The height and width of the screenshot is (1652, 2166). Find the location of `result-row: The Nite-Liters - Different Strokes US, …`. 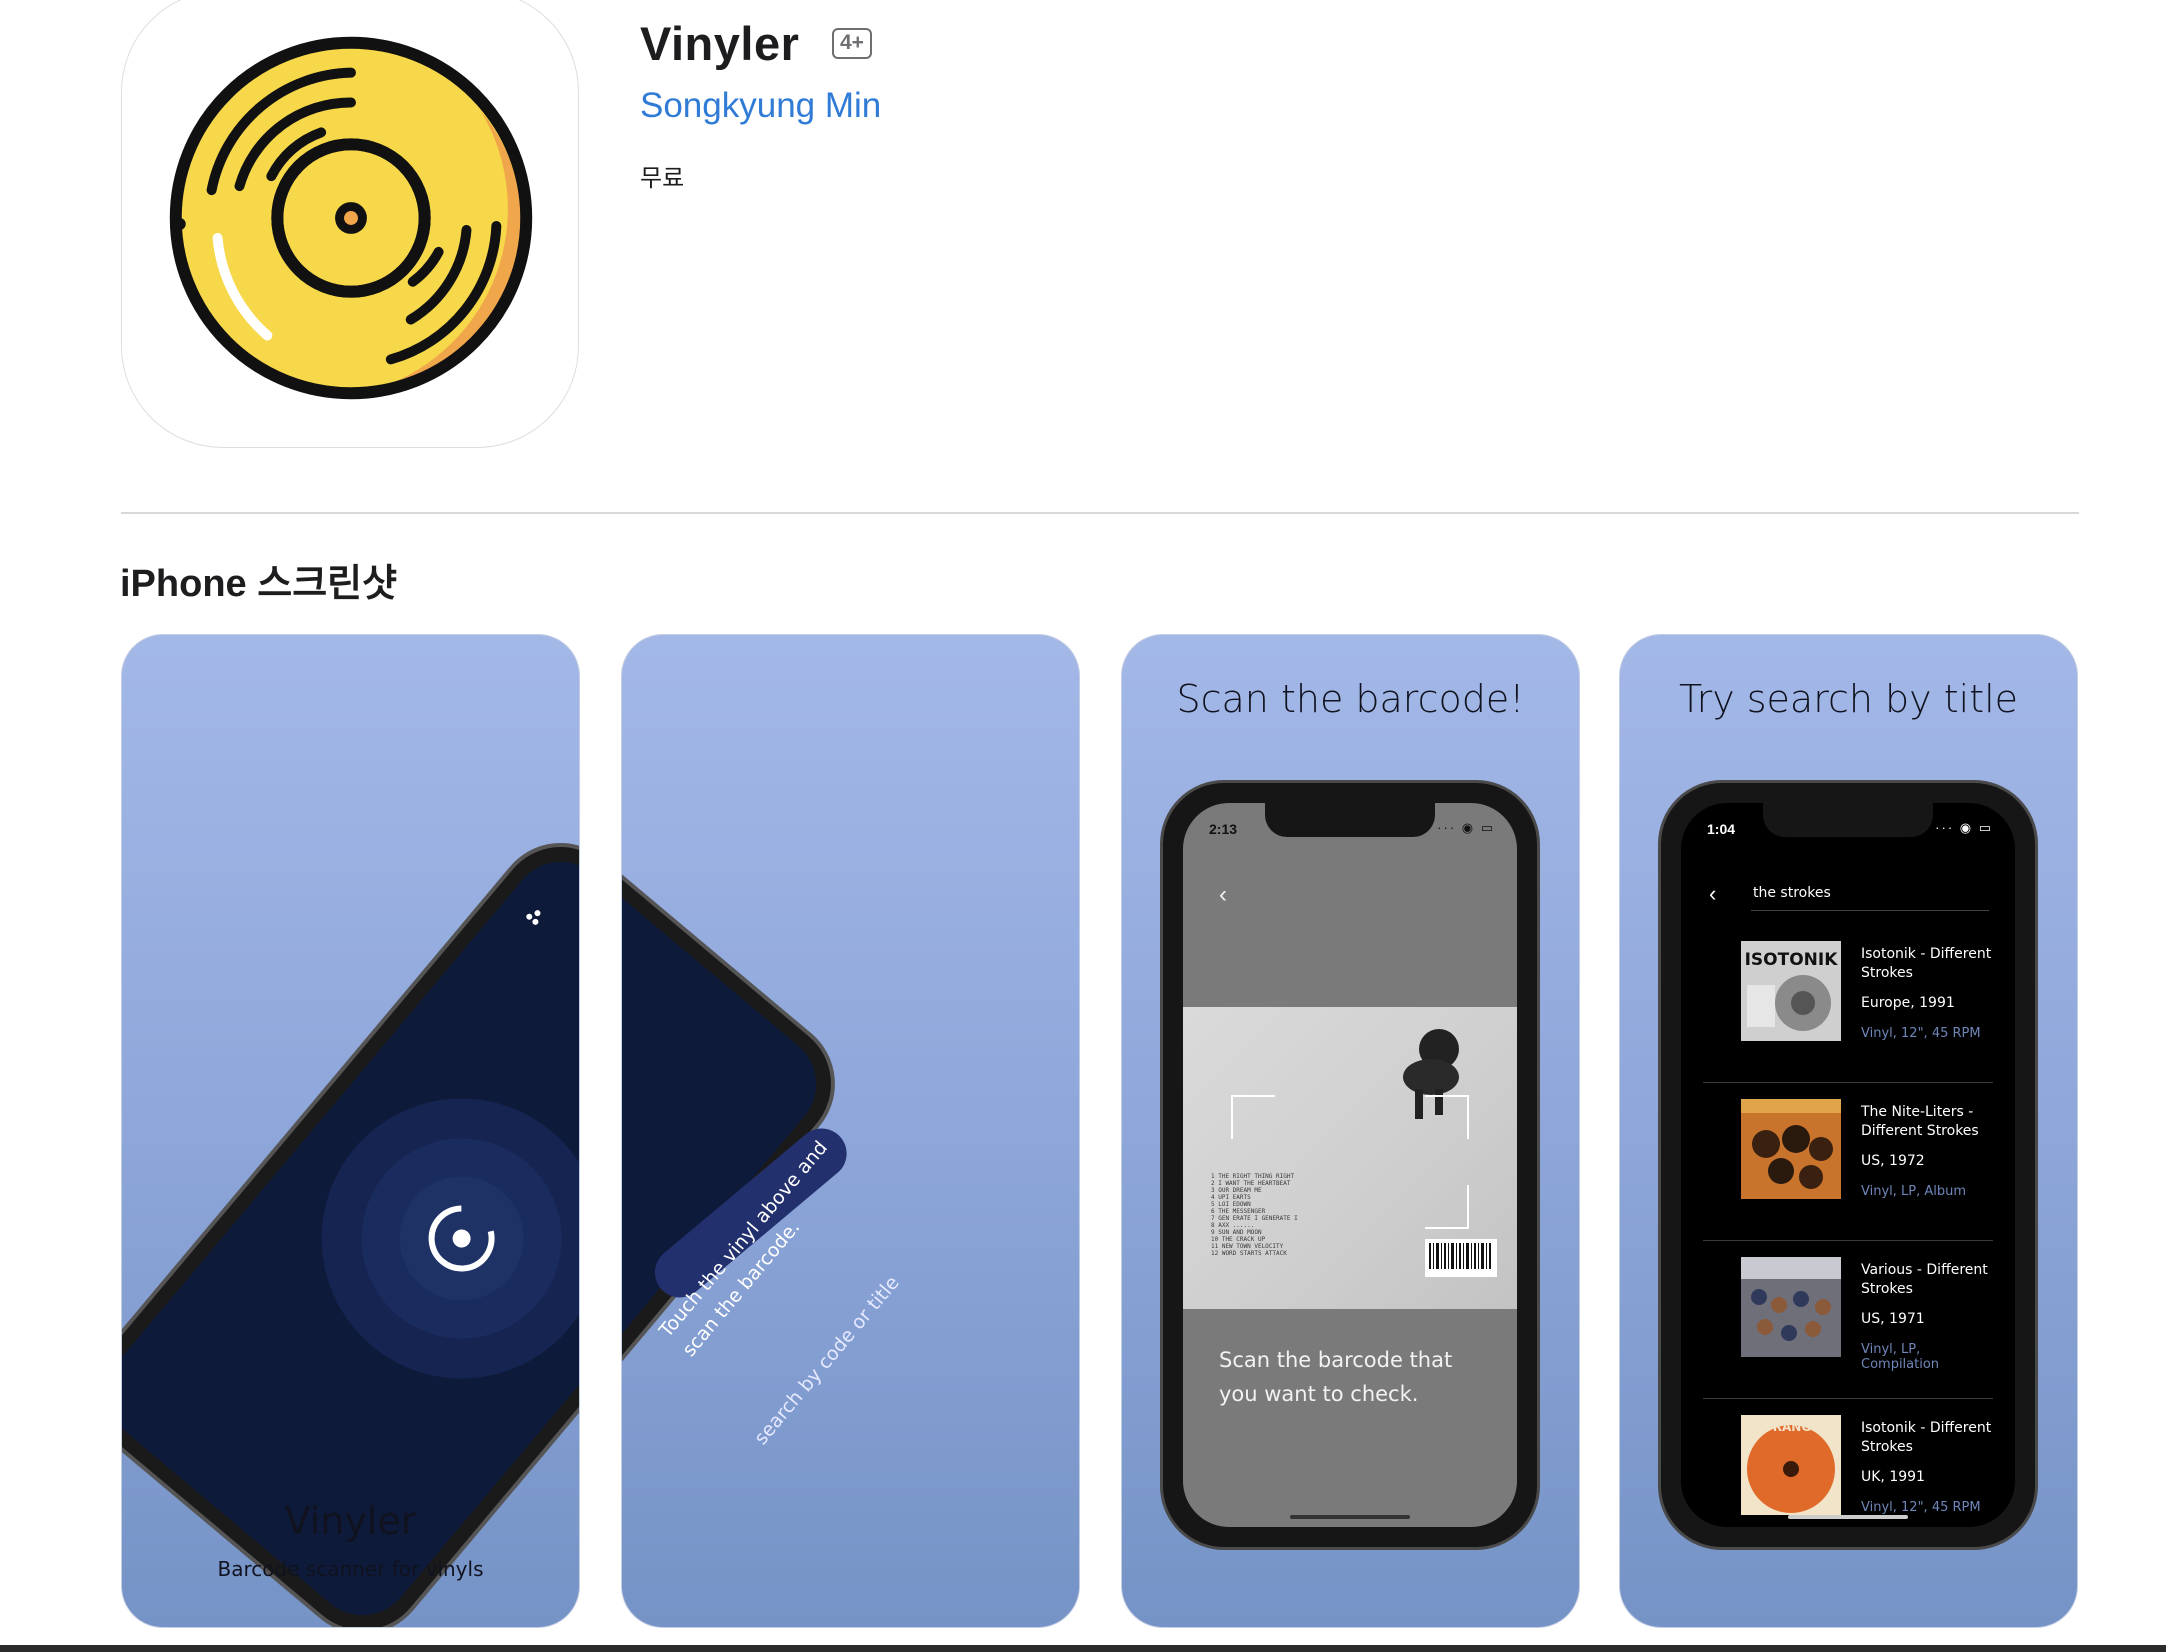

result-row: The Nite-Liters - Different Strokes US, … is located at coordinates (1848, 1162).